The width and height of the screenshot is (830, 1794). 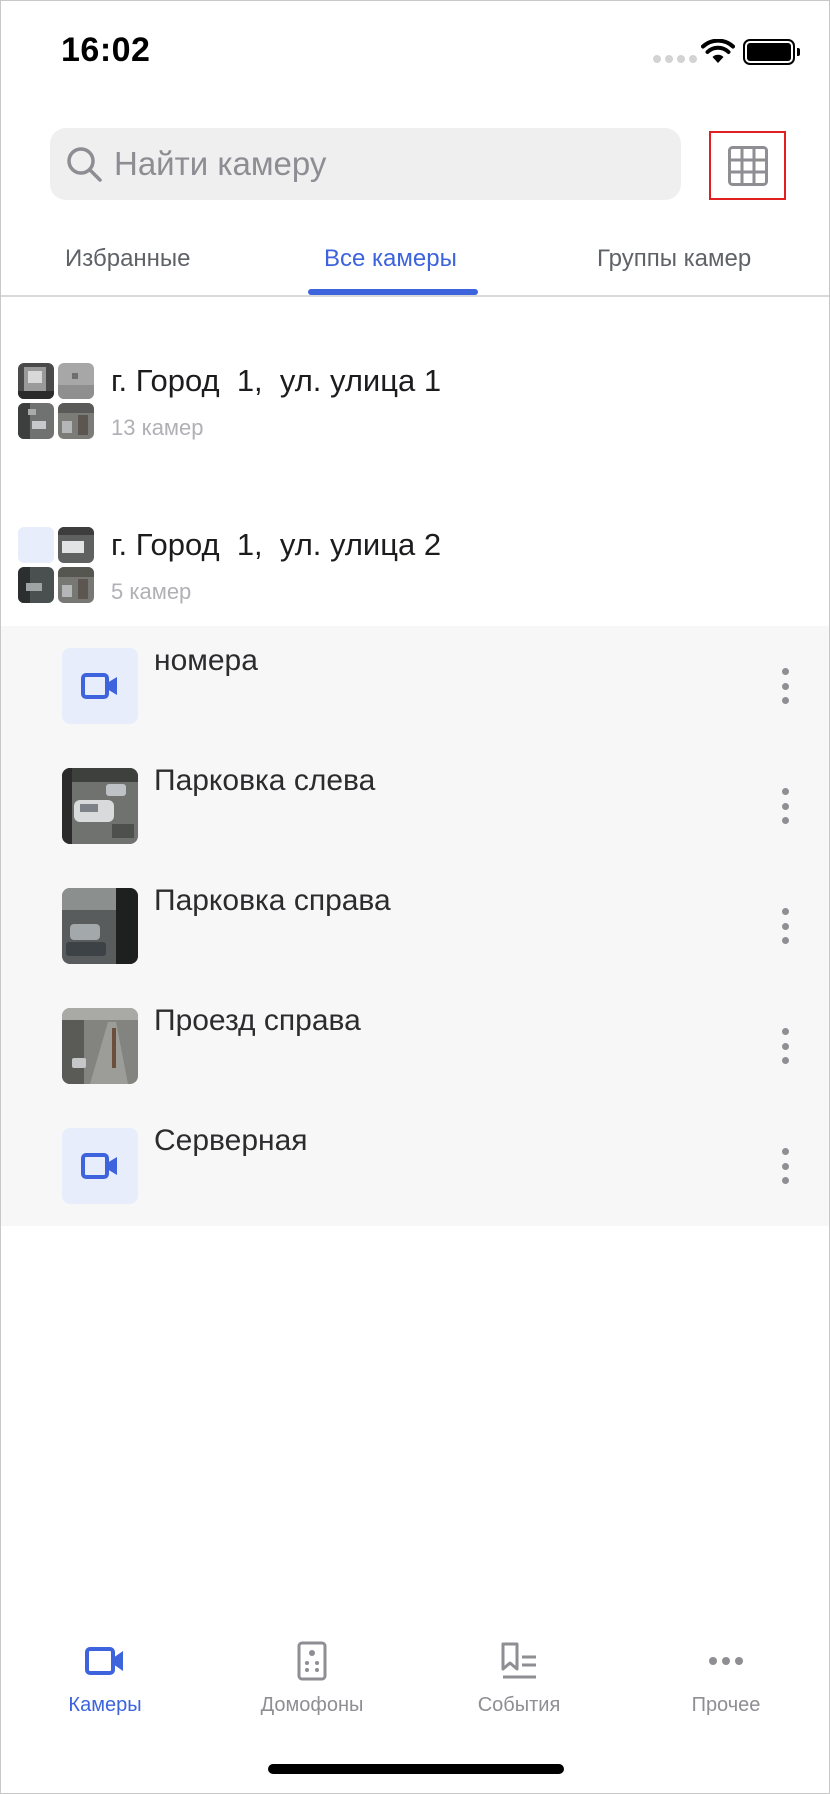 I want to click on camera-name: Парковка справа, so click(x=272, y=900).